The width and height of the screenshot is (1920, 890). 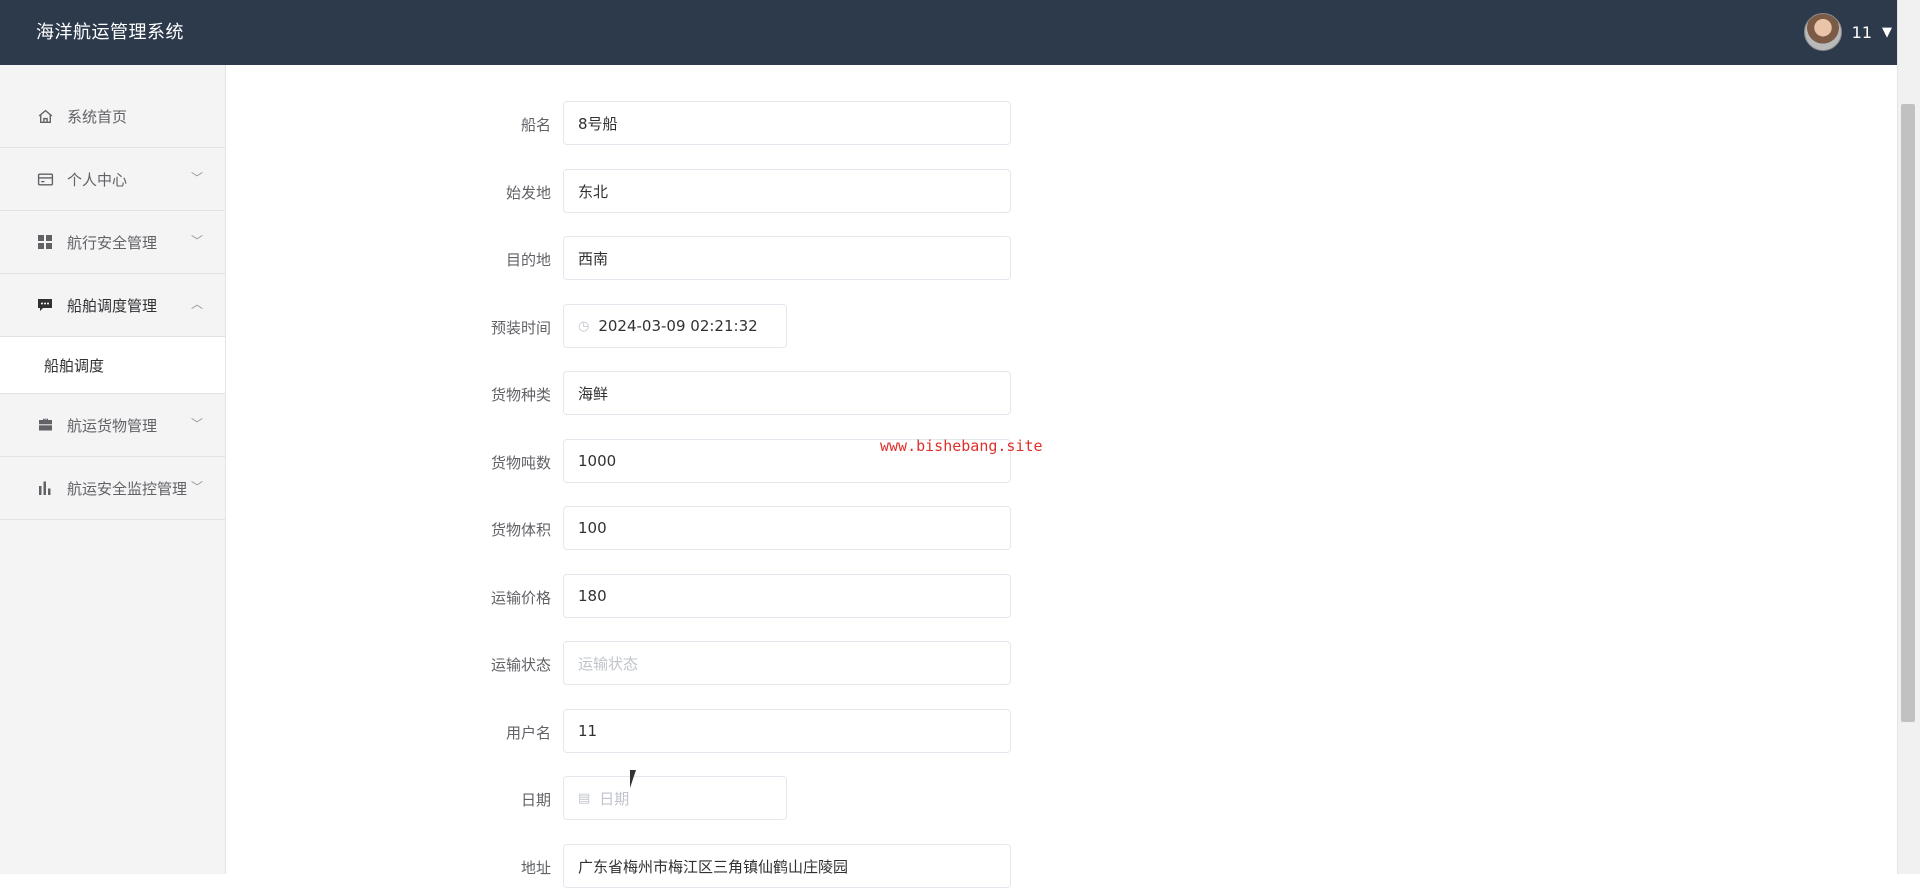 What do you see at coordinates (787, 663) in the screenshot?
I see `transport-status-input: 运输状态` at bounding box center [787, 663].